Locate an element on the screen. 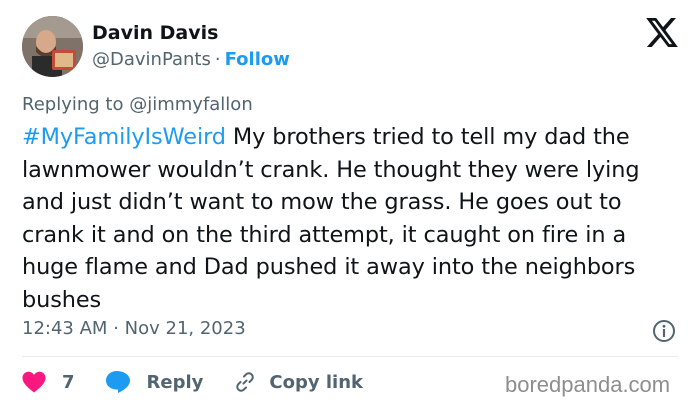  avatar is located at coordinates (52, 46).